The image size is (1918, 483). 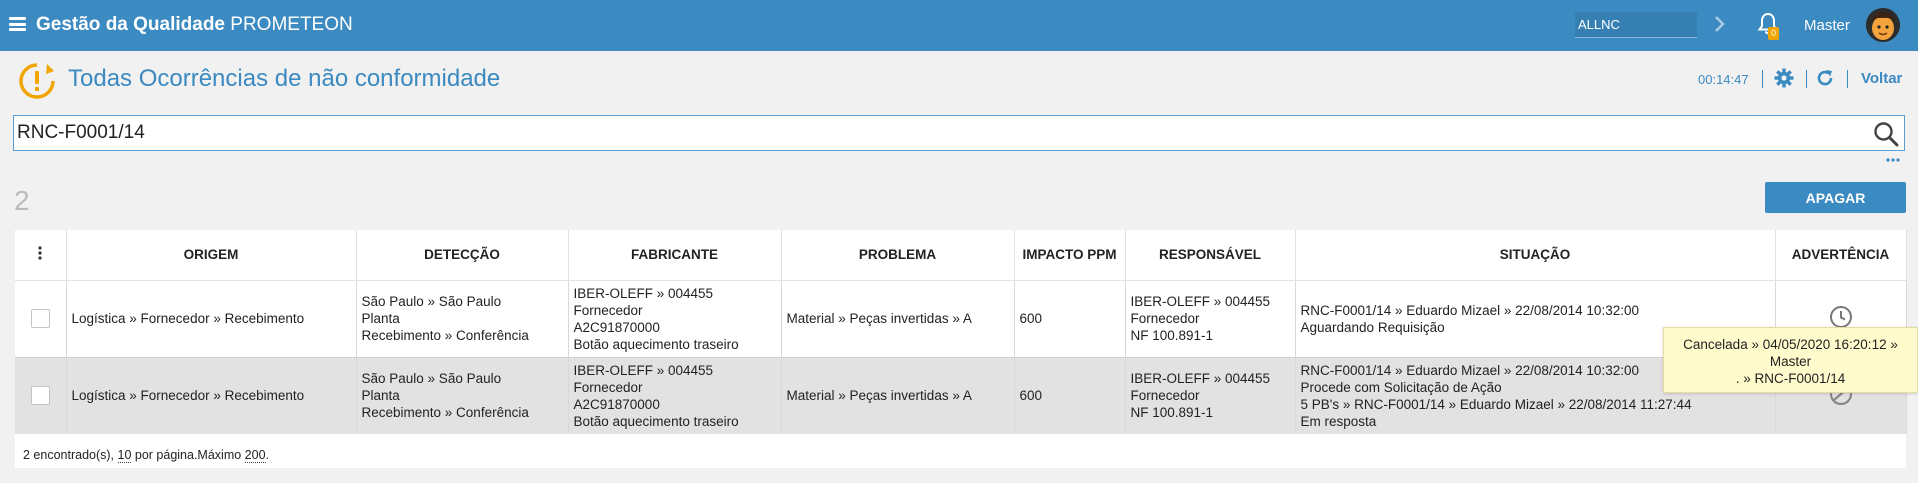 What do you see at coordinates (1790, 344) in the screenshot?
I see `tooltip-line: Cancelada » 04/05/2020 16:20:12 »` at bounding box center [1790, 344].